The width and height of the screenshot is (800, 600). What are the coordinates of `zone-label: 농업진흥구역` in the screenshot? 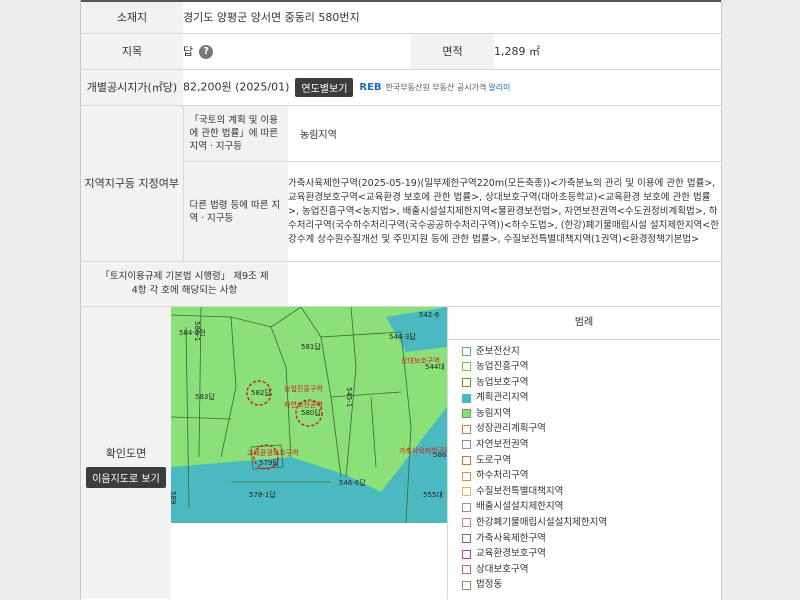 It's located at (303, 388).